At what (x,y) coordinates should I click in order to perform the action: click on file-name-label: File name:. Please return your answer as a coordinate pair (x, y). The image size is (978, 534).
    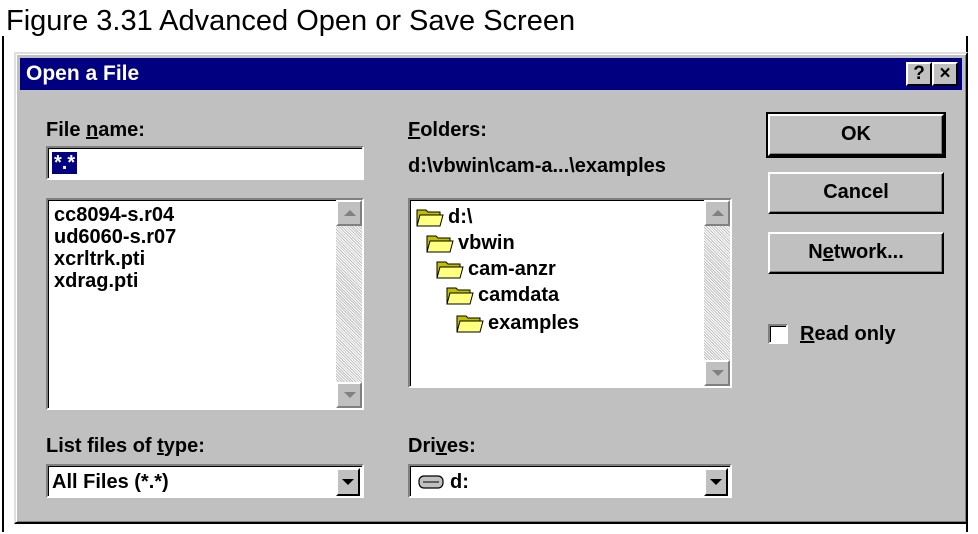
    Looking at the image, I should click on (95, 130).